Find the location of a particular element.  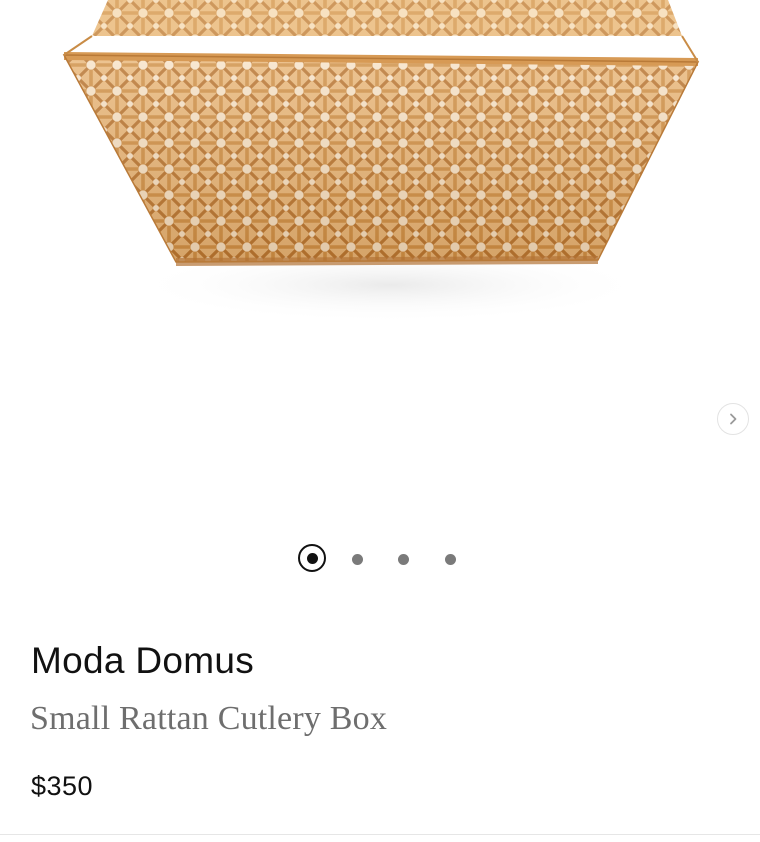

next-image-button is located at coordinates (733, 419).